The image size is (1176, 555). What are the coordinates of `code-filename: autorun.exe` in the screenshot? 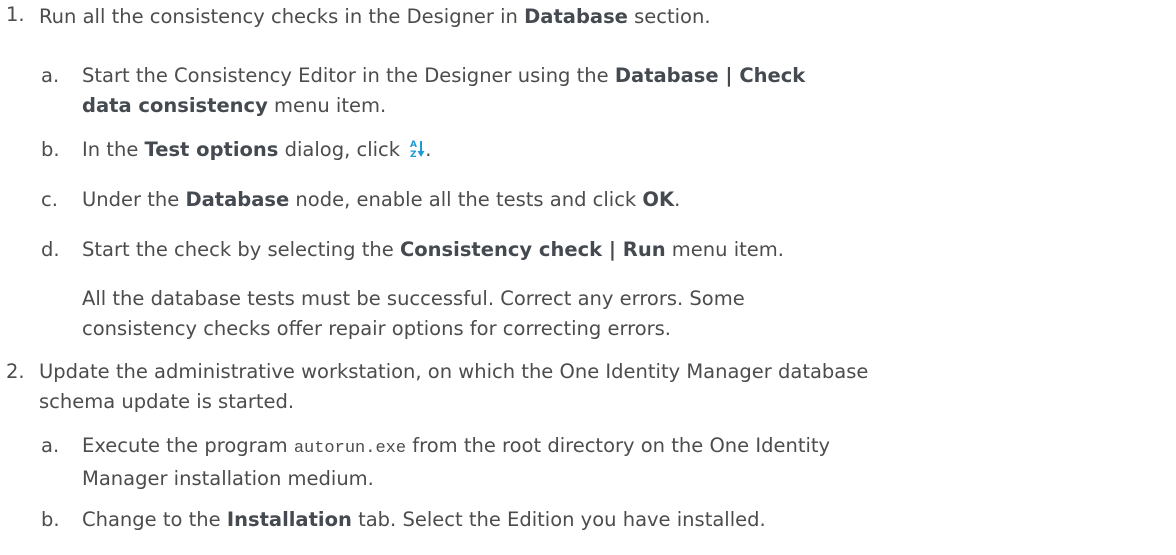 It's located at (350, 448).